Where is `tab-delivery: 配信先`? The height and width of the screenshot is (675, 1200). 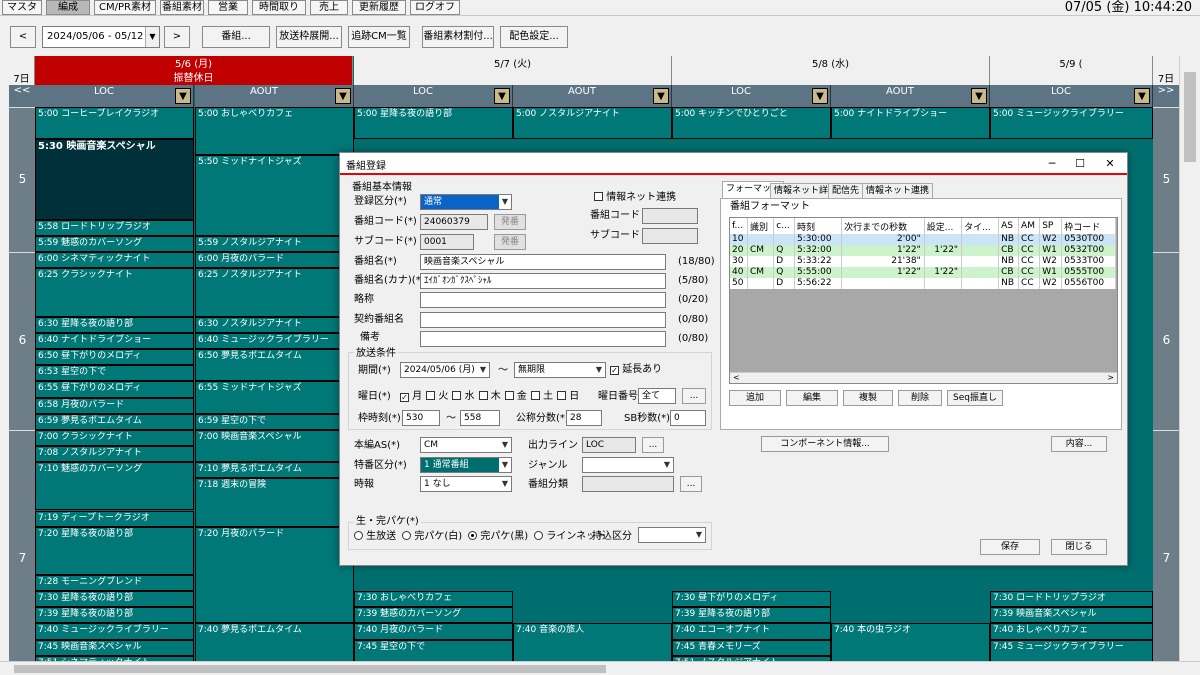 tab-delivery: 配信先 is located at coordinates (846, 190).